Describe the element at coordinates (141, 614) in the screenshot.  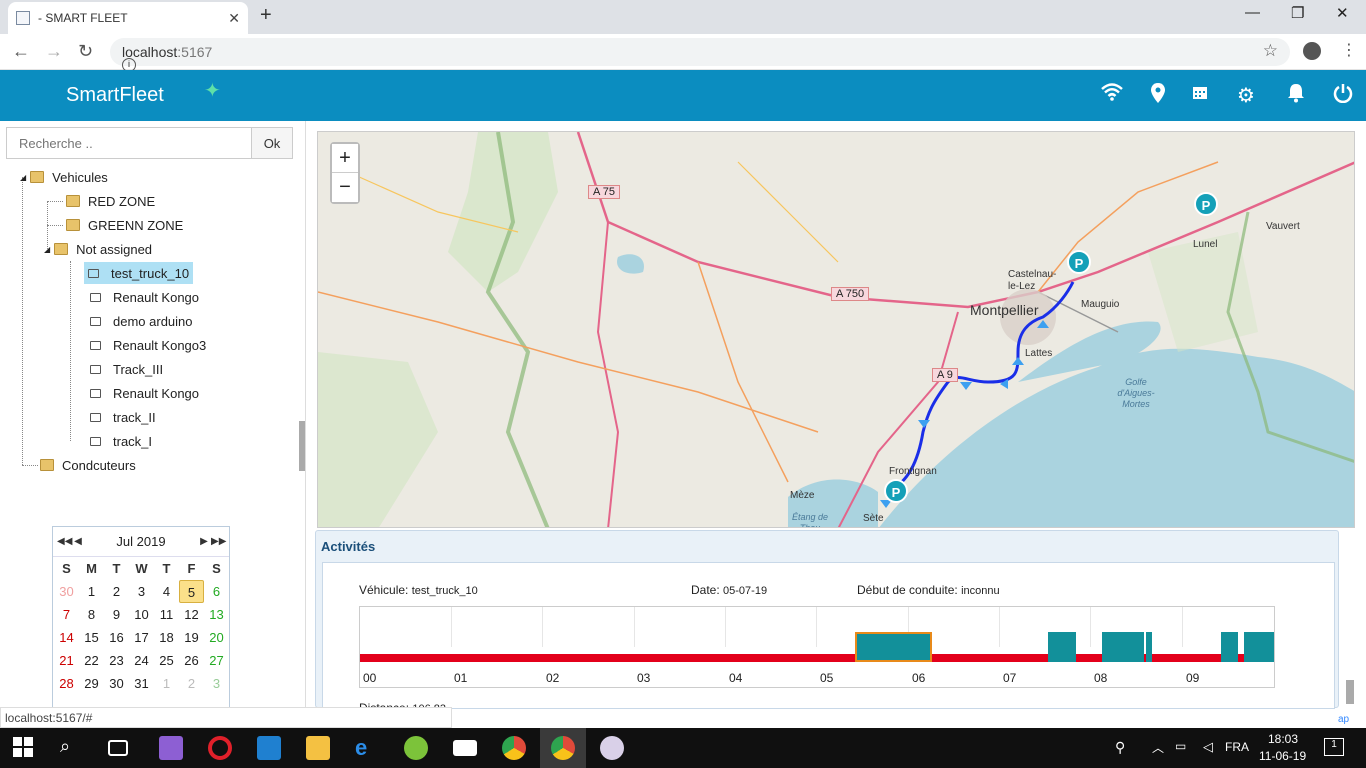
I see `calendar-day: 10` at that location.